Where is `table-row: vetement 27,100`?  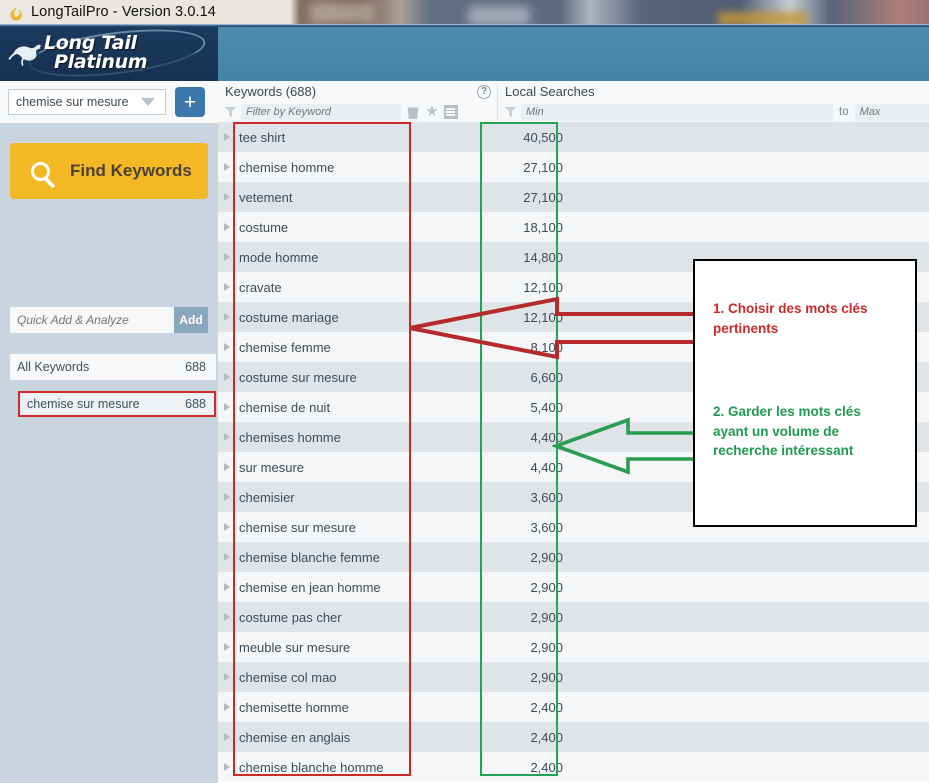
table-row: vetement 27,100 is located at coordinates (573, 197).